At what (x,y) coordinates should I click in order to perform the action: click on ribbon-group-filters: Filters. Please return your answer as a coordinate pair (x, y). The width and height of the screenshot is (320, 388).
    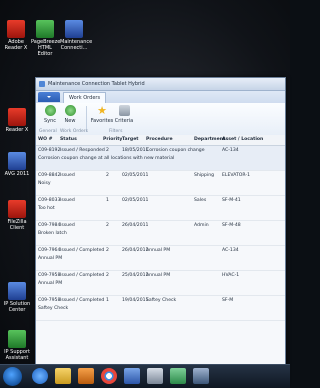
    Looking at the image, I should click on (116, 131).